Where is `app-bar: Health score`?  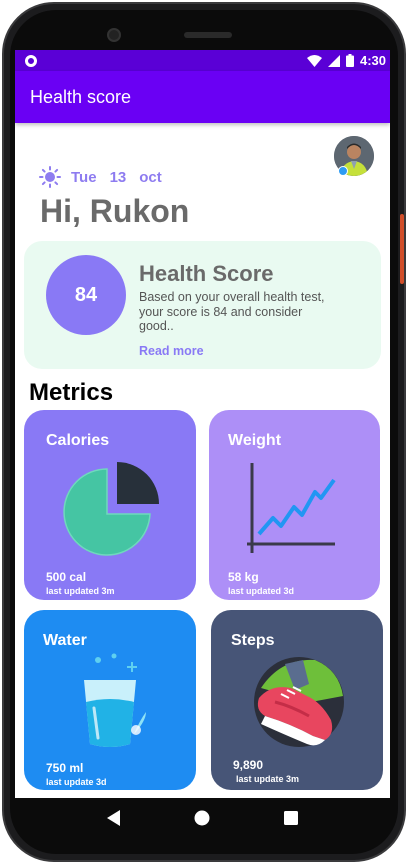
app-bar: Health score is located at coordinates (202, 97).